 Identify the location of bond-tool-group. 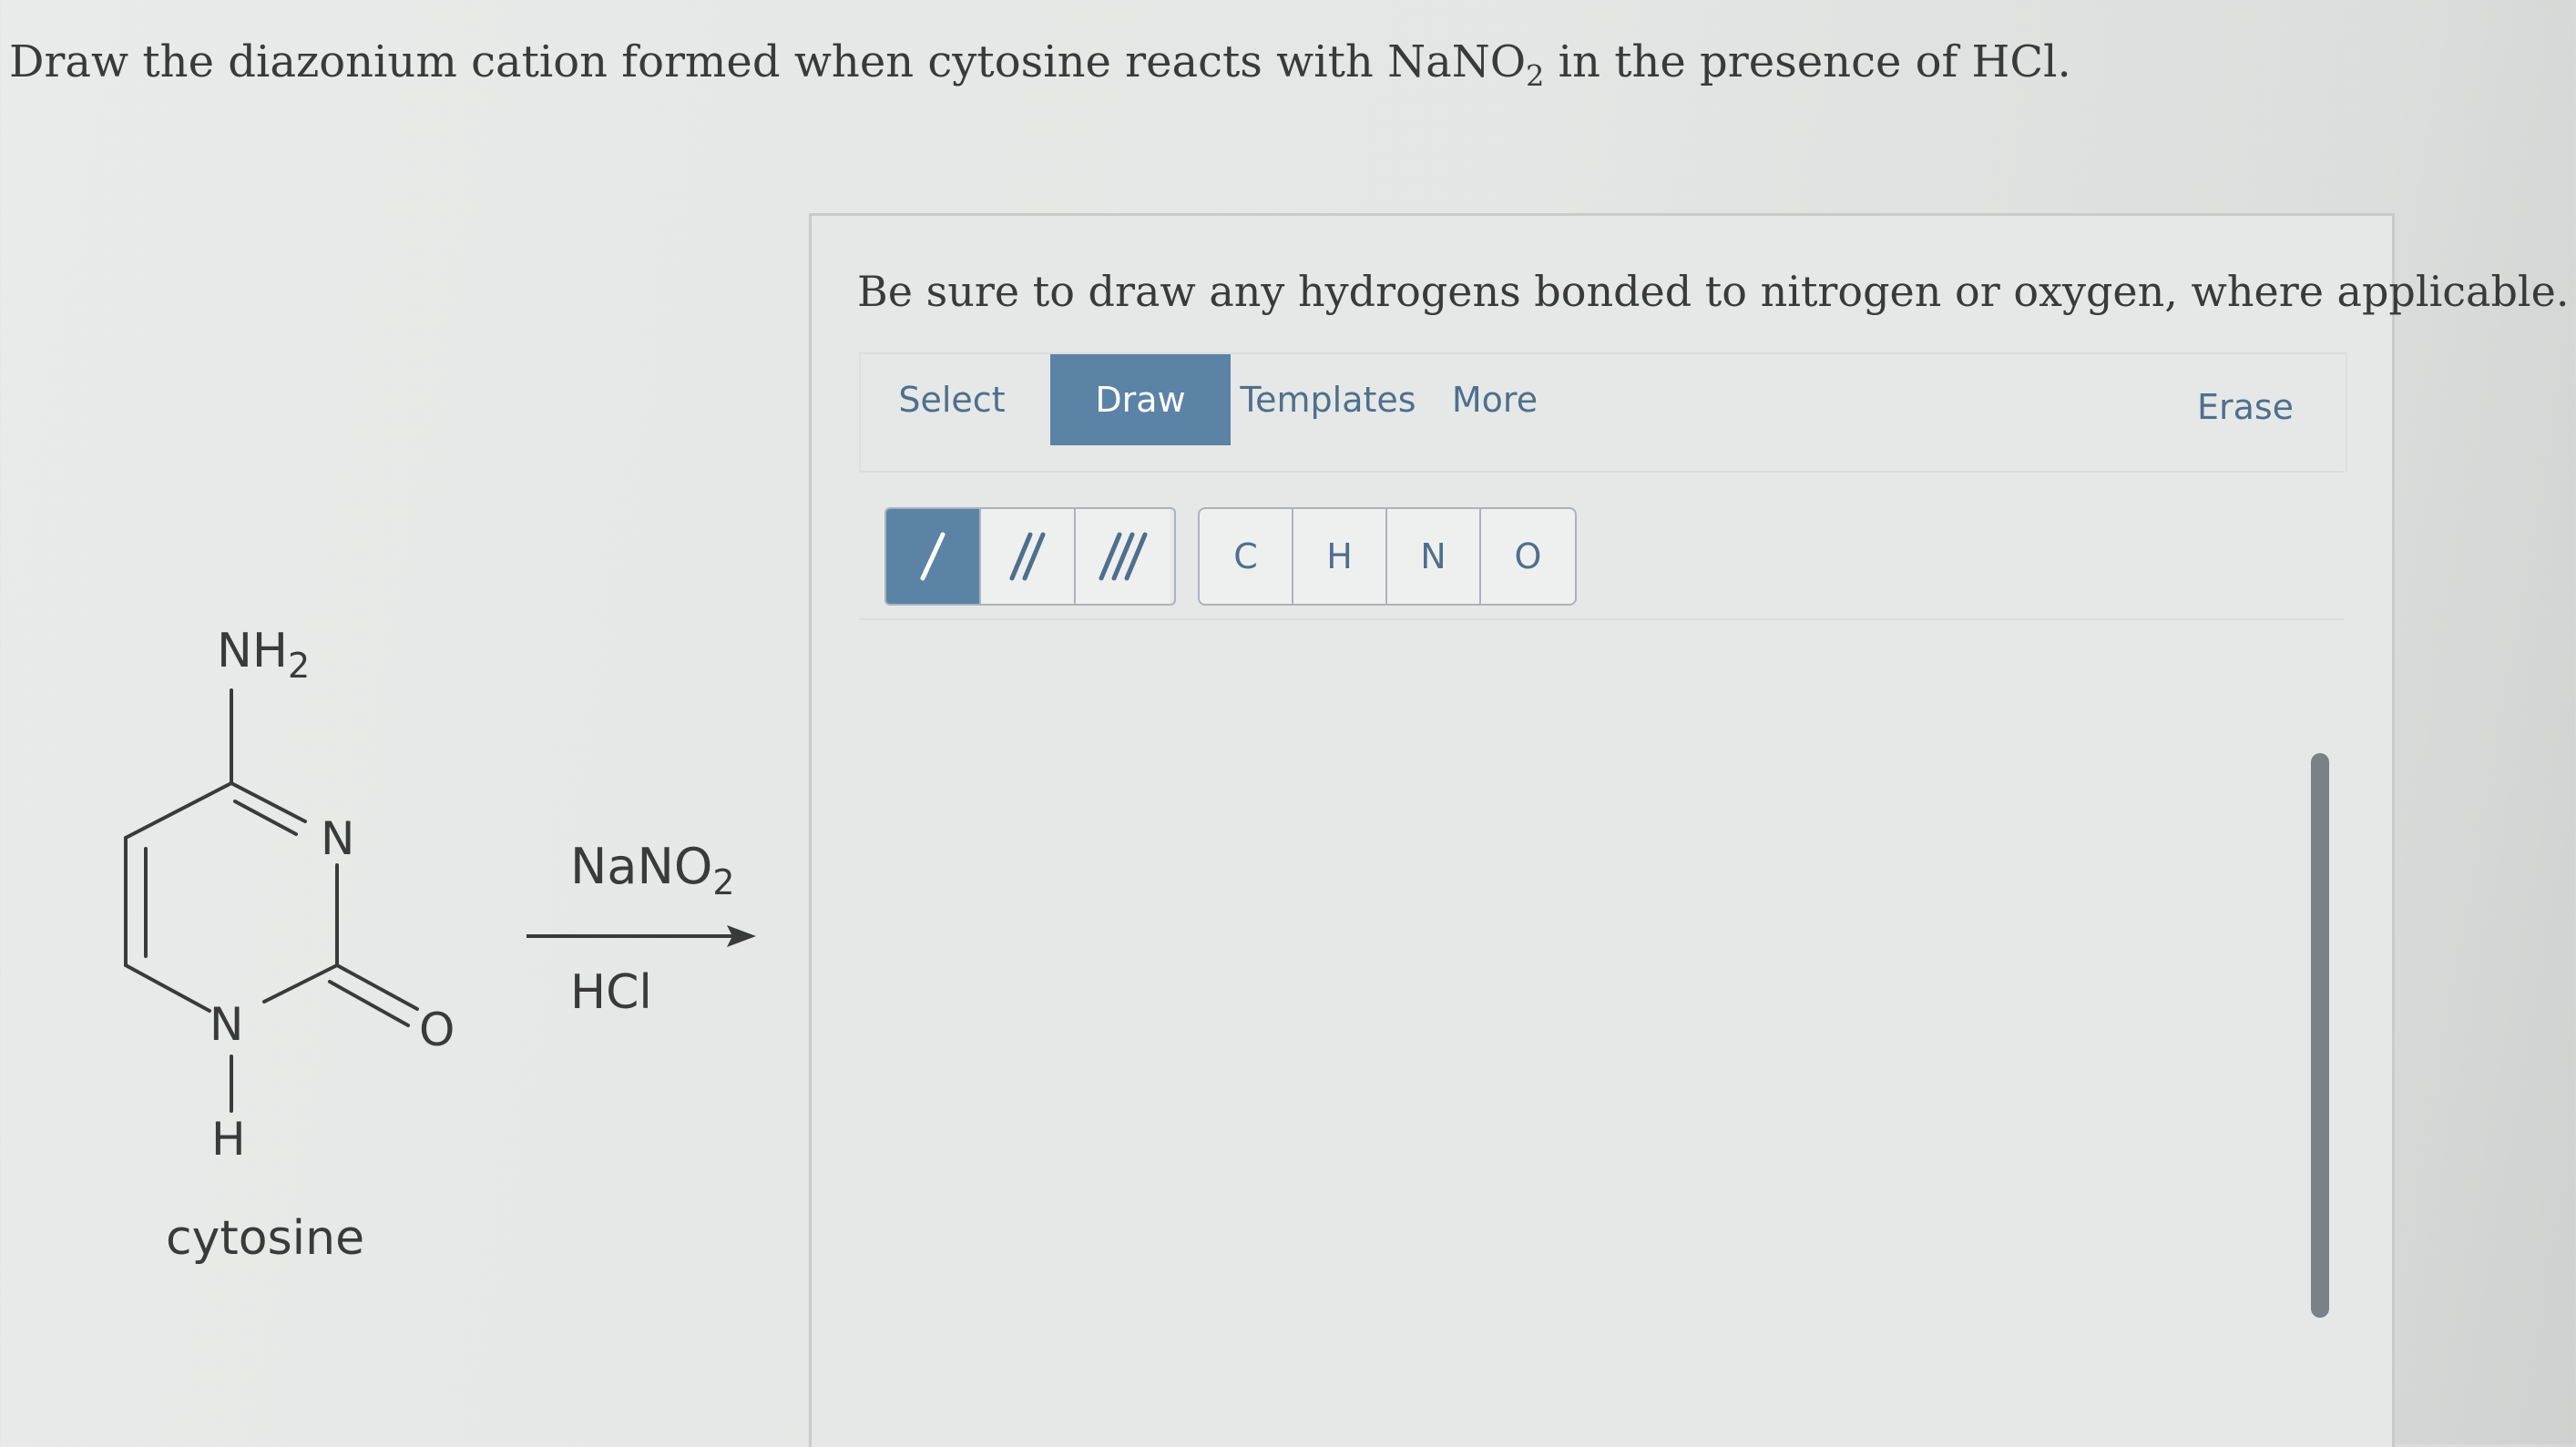
(1030, 556).